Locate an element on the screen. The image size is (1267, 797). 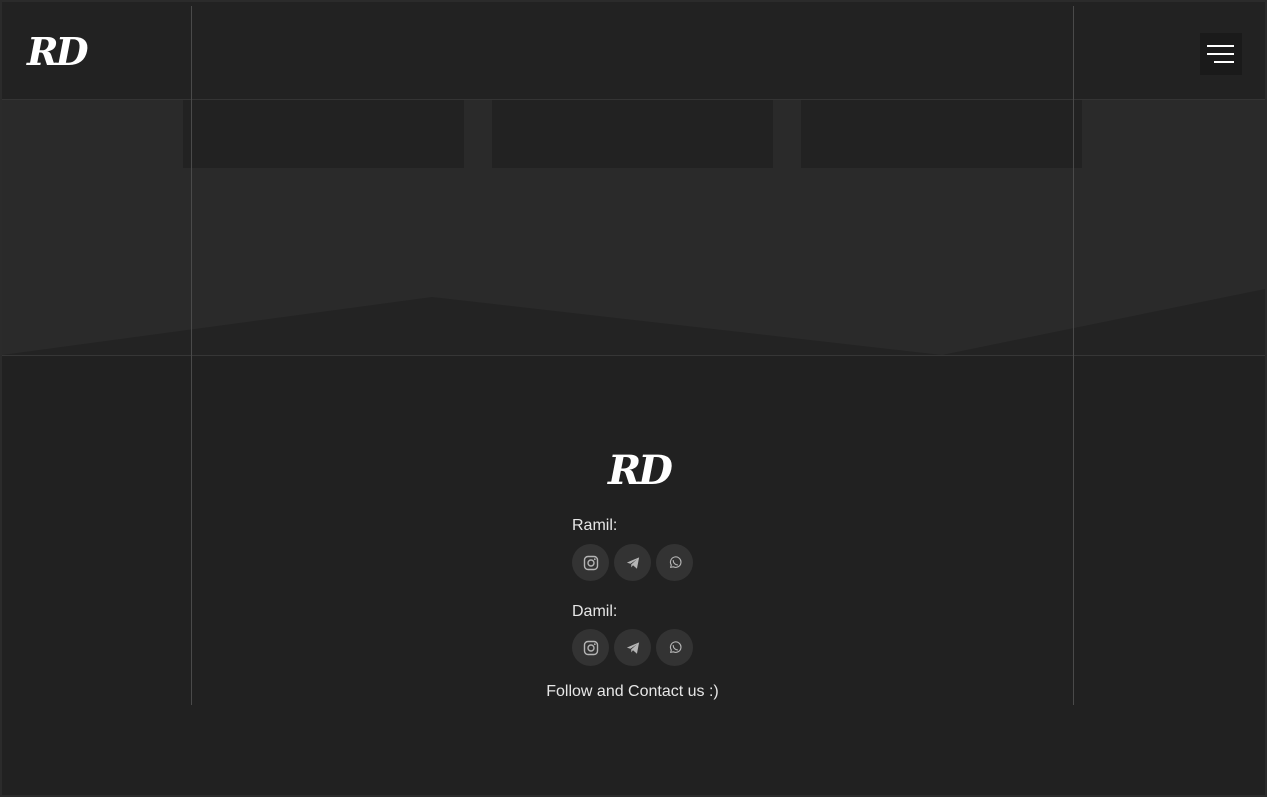
contact-name-damil: Damil: is located at coordinates (595, 611).